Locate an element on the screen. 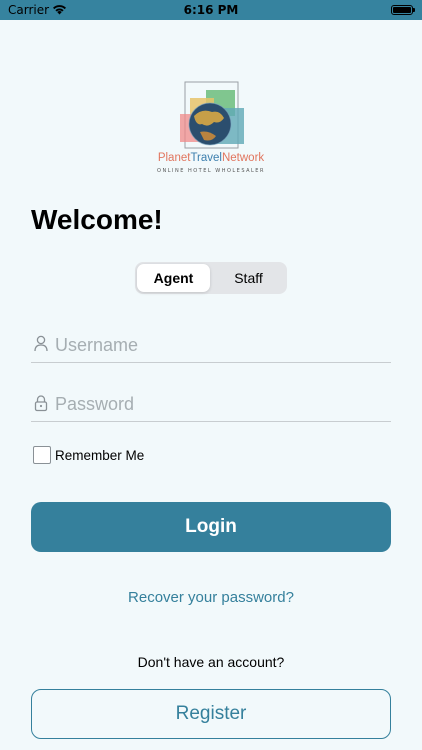 This screenshot has width=422, height=750. status-bar: Carrier 6:16 PM is located at coordinates (211, 10).